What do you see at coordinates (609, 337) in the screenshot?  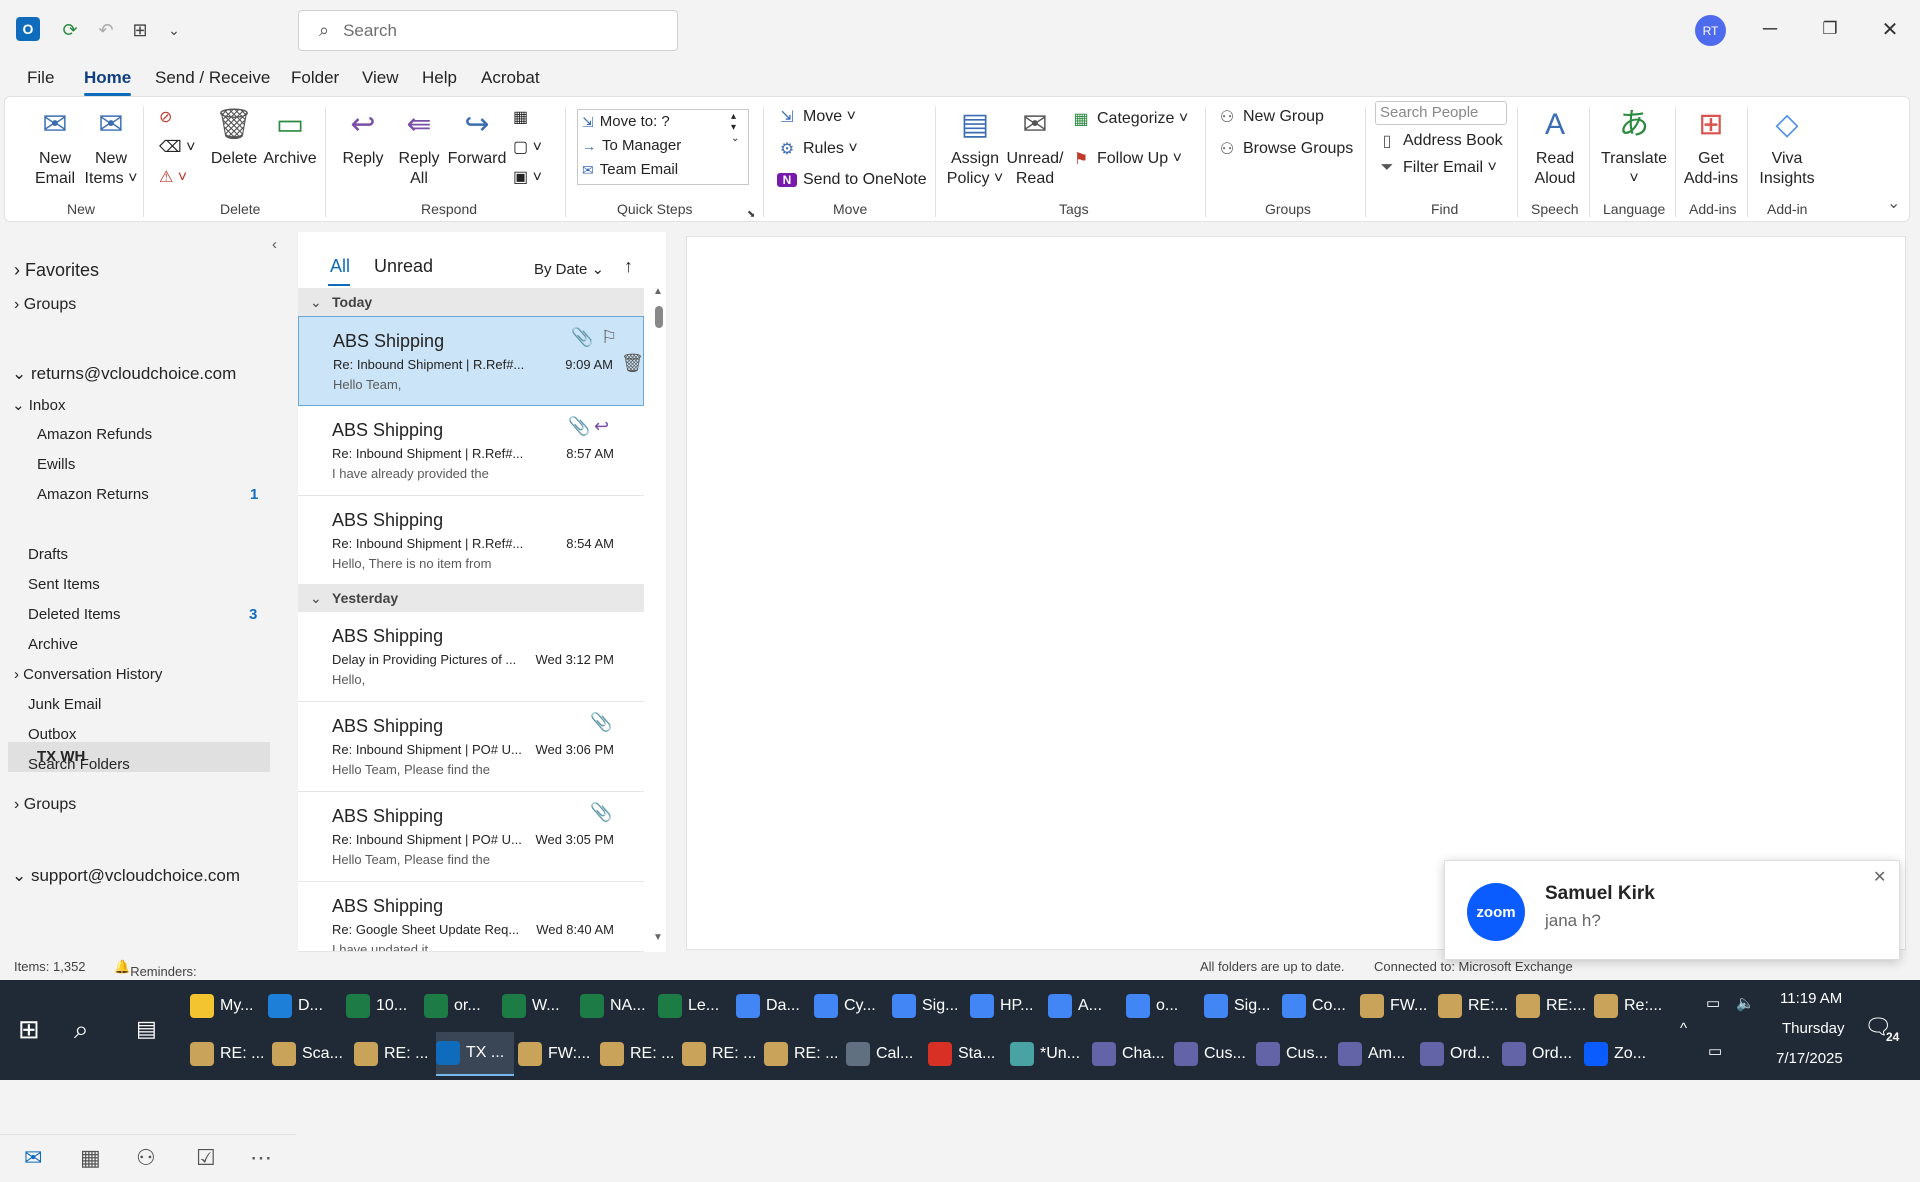 I see `flag-icon: ⚐` at bounding box center [609, 337].